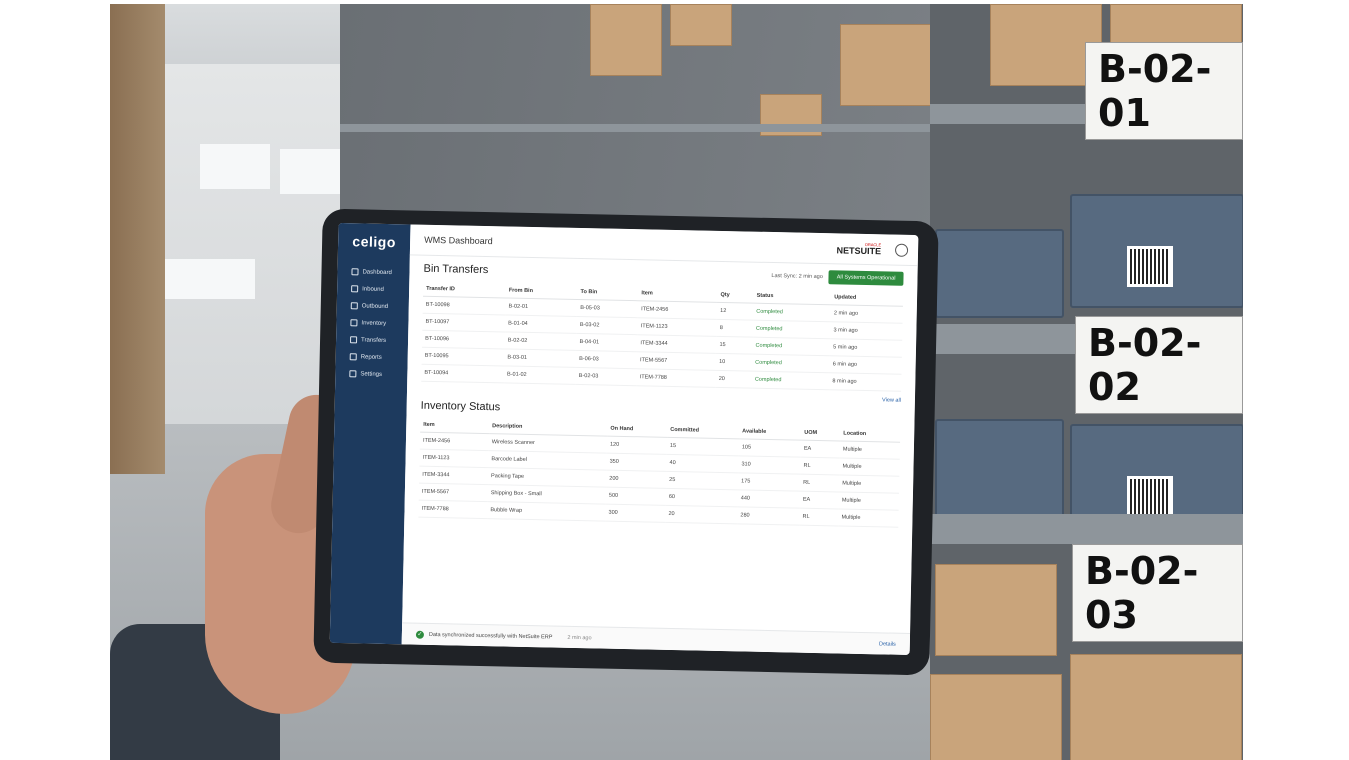 This screenshot has height=760, width=1349. Describe the element at coordinates (608, 292) in the screenshot. I see `column-header: To Bin` at that location.